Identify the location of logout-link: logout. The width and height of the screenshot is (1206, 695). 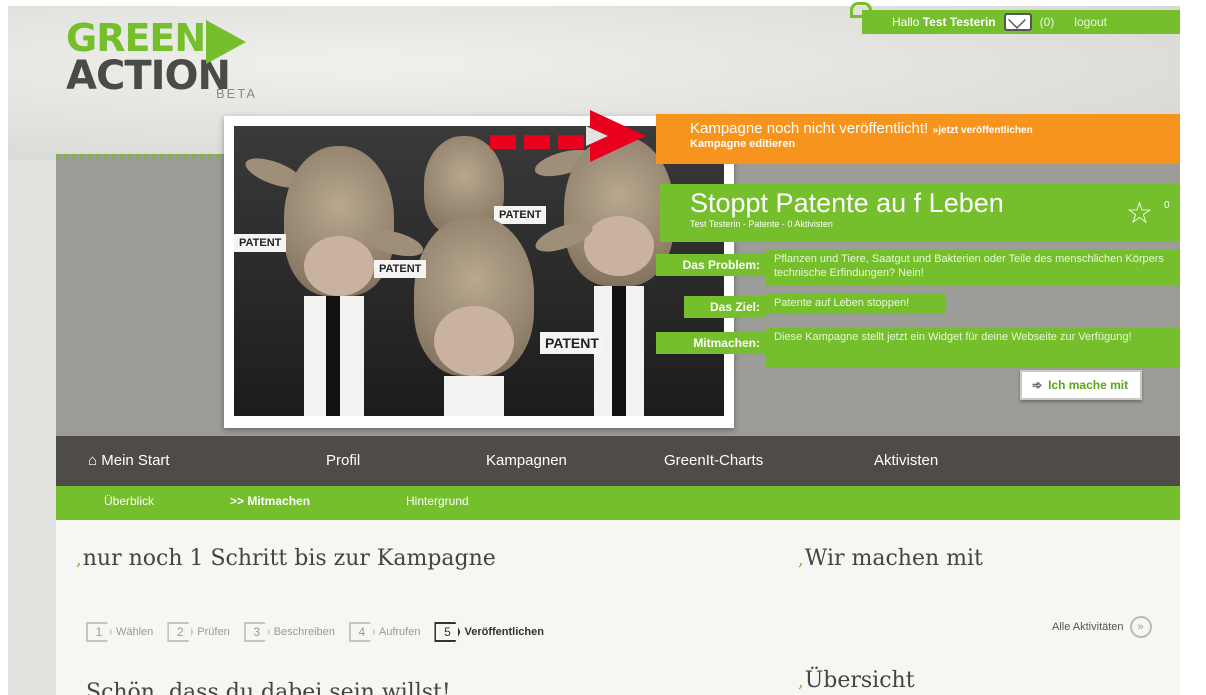
(1090, 22).